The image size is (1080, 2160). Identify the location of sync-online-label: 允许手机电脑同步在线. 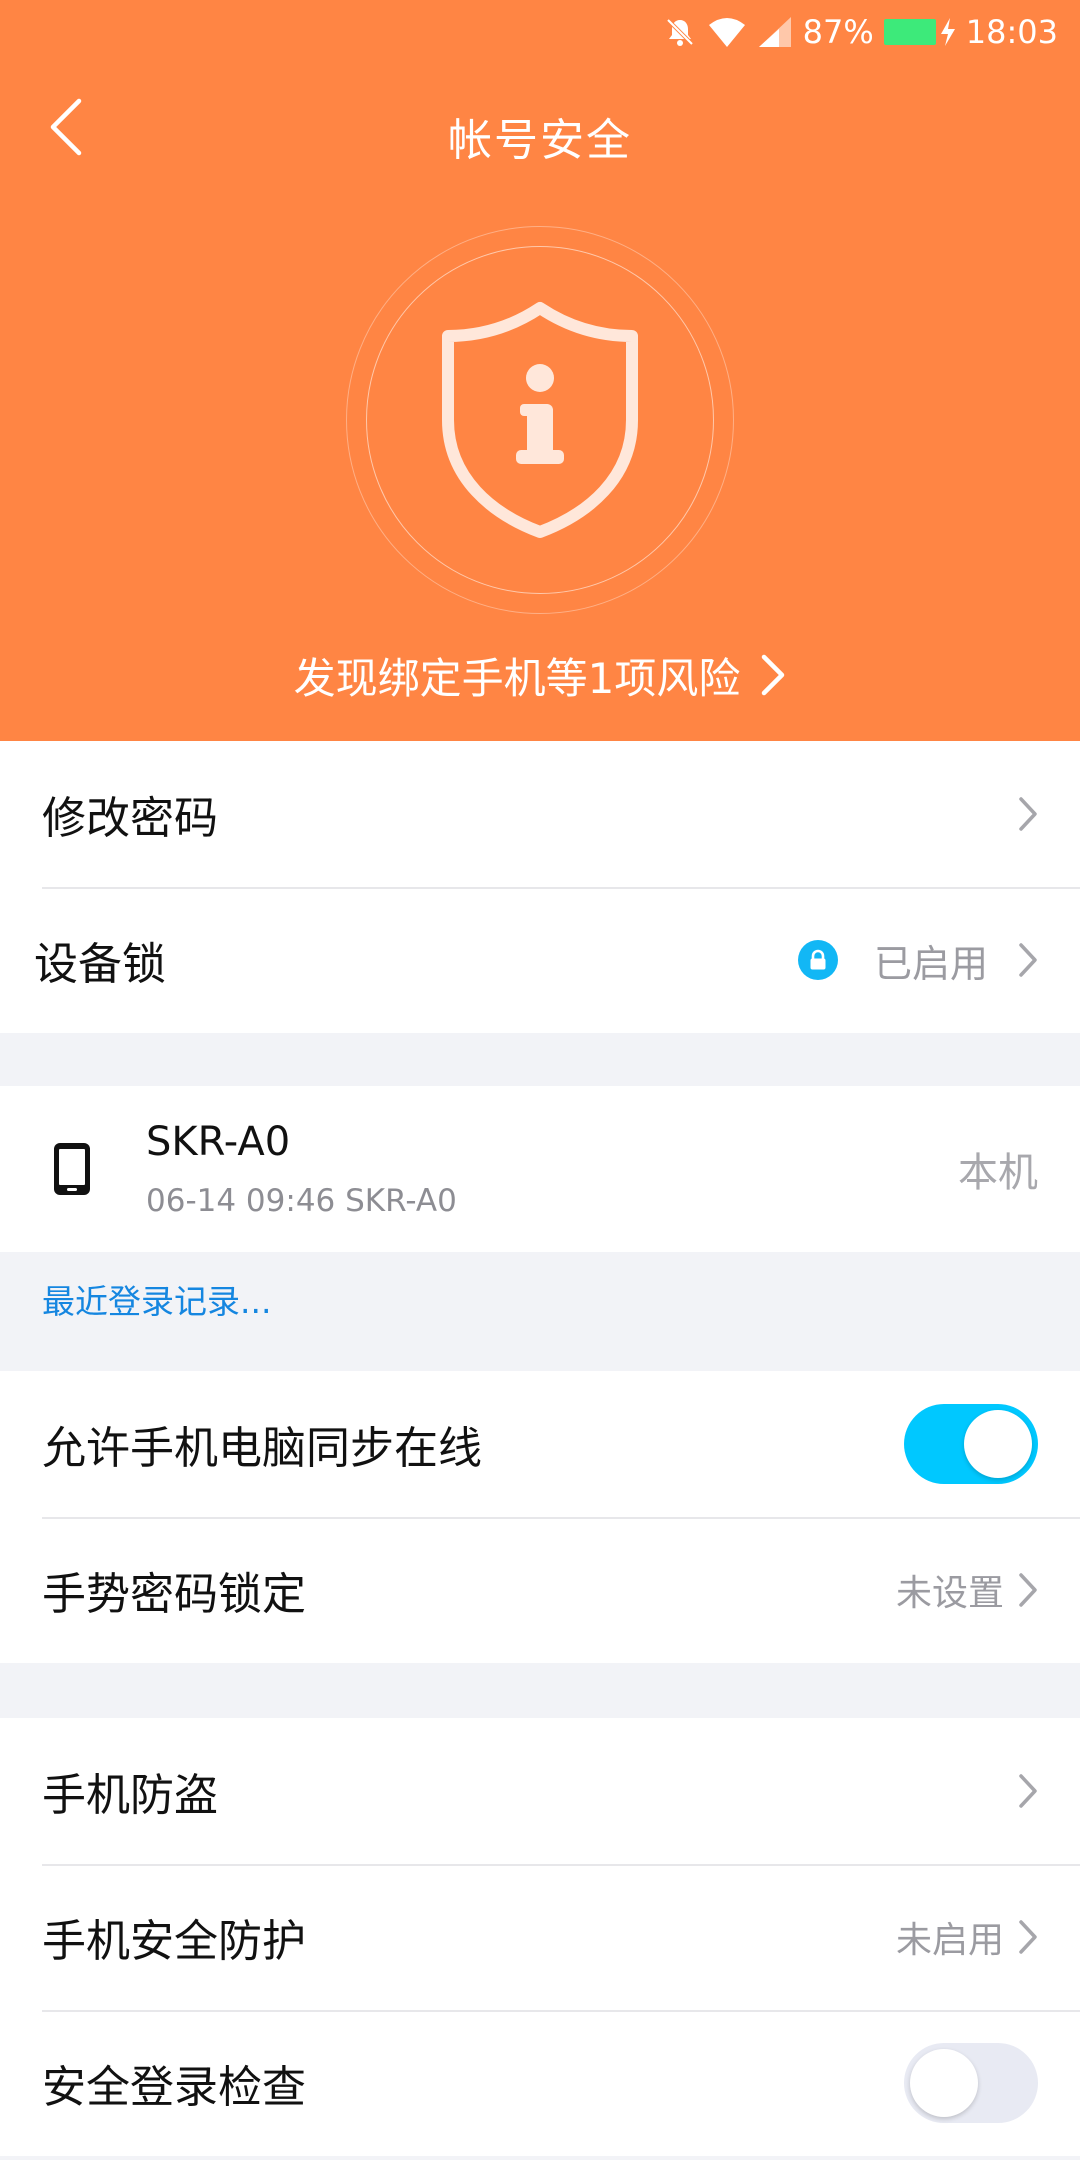
(262, 1448).